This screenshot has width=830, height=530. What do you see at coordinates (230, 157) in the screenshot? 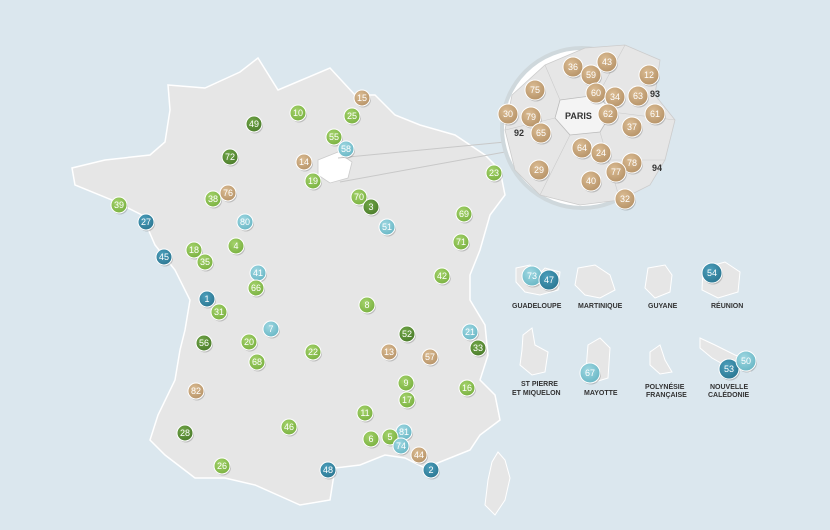
I see `marker-number: 72` at bounding box center [230, 157].